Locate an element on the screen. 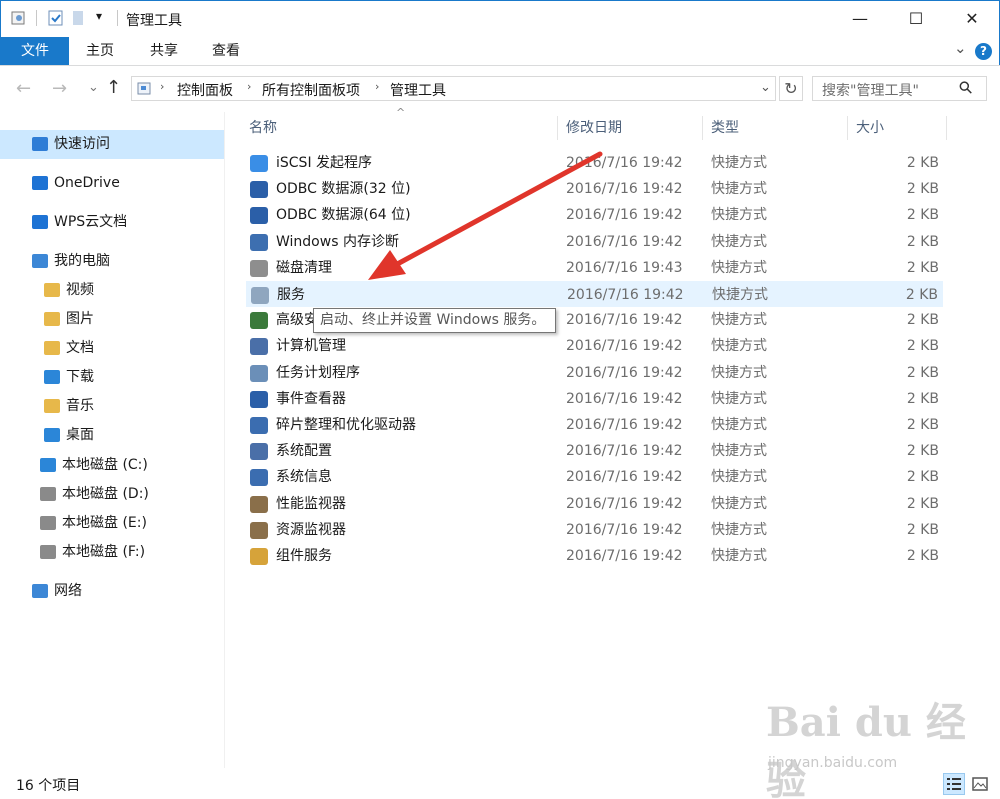 This screenshot has height=799, width=1000. checkbox-icon is located at coordinates (56, 18).